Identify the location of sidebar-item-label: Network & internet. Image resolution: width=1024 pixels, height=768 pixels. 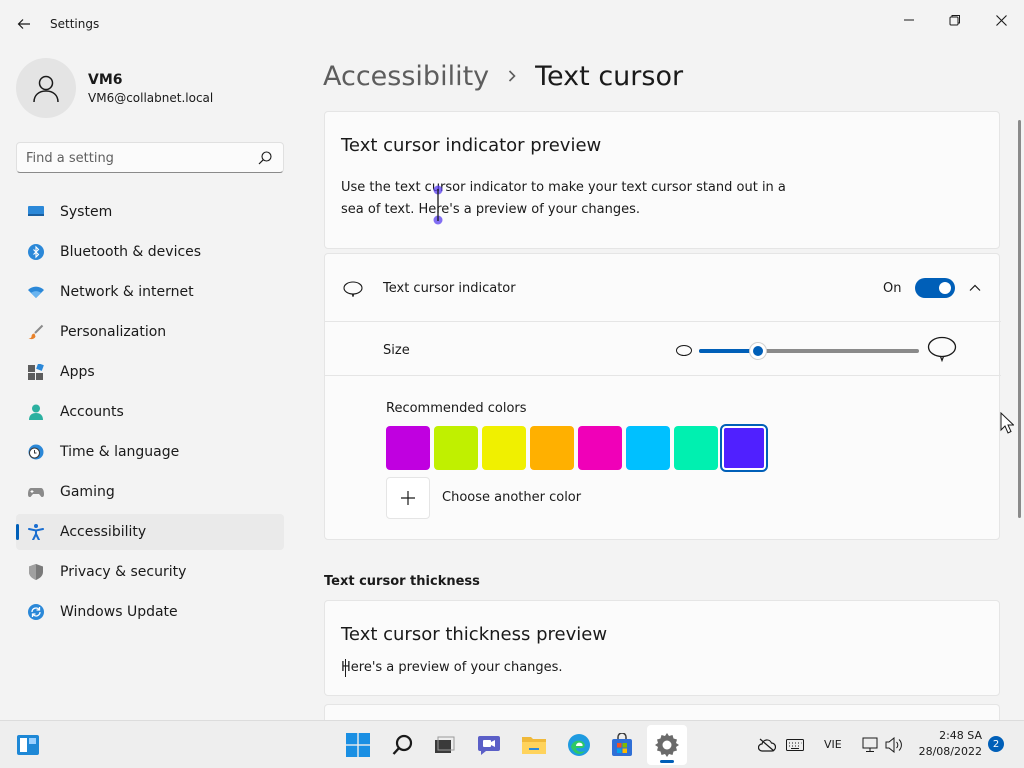
(127, 292).